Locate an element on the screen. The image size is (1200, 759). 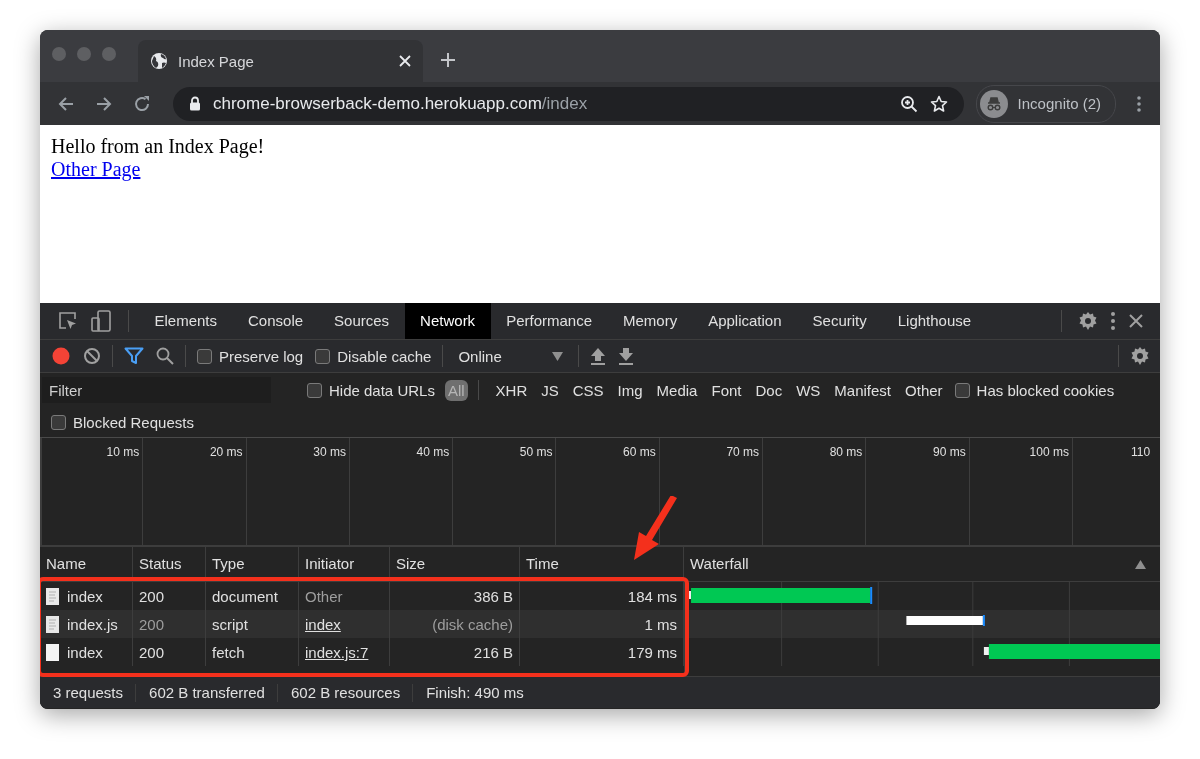
tab-title: Index Page is located at coordinates (216, 61).